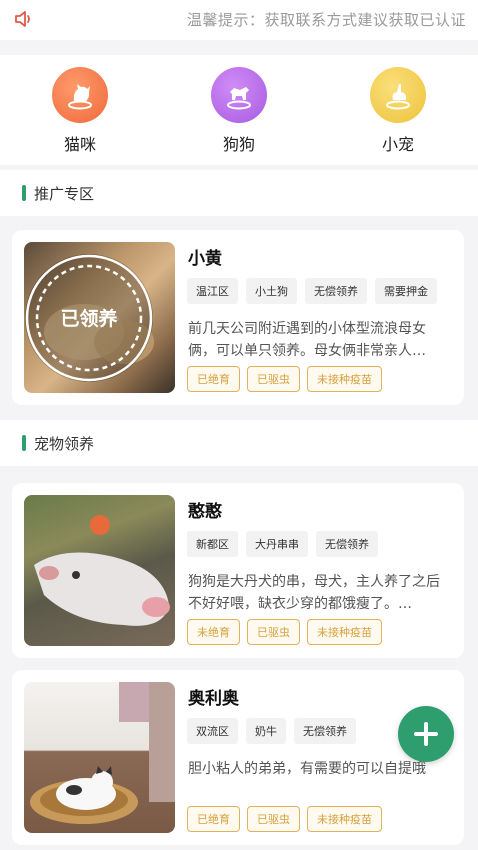 The image size is (478, 850). I want to click on pet-description: 胆小粘人的弟弟，有需要的可以自提哦, so click(307, 769).